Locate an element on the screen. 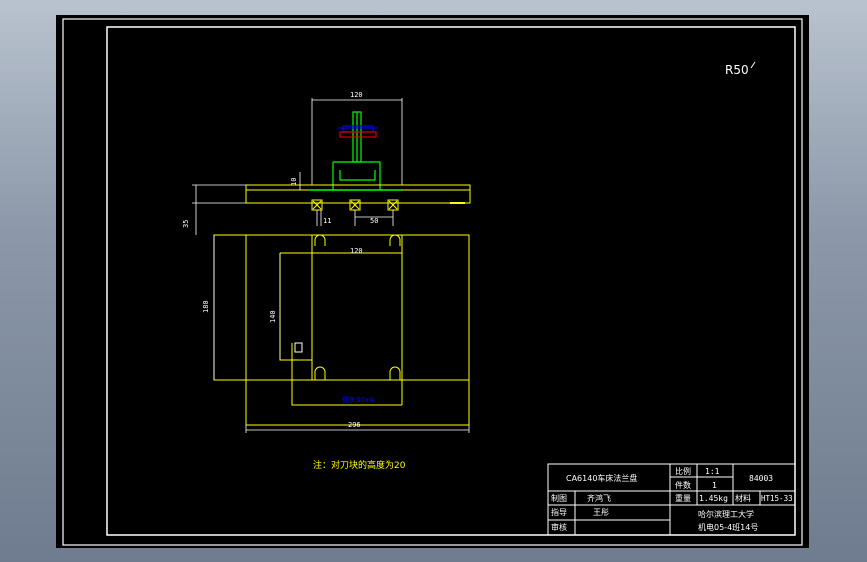 The width and height of the screenshot is (867, 562). title-block-title: CA6140车床法兰盘 is located at coordinates (601, 478).